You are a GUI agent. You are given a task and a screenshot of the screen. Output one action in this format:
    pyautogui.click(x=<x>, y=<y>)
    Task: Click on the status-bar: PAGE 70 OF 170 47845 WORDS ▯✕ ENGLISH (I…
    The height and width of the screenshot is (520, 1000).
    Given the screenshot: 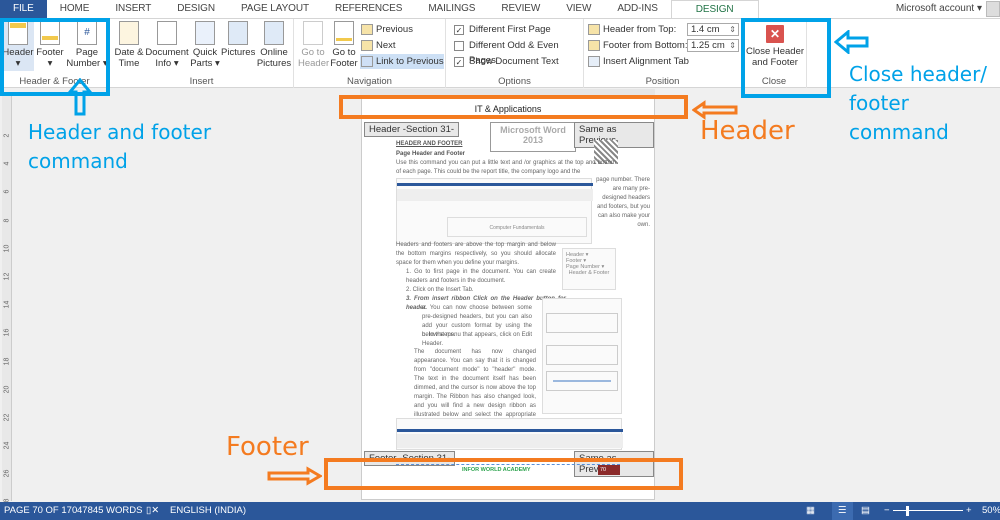 What is the action you would take?
    pyautogui.click(x=500, y=511)
    